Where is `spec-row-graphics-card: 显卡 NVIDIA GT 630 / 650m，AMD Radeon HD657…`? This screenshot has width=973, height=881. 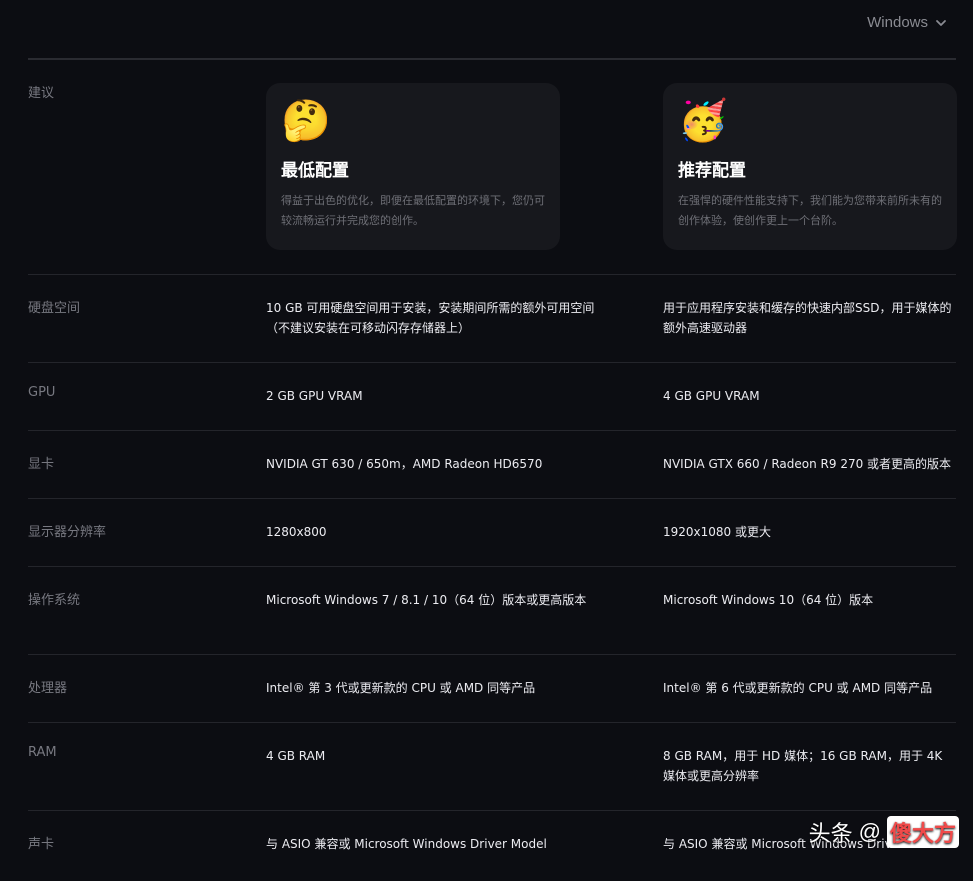 spec-row-graphics-card: 显卡 NVIDIA GT 630 / 650m，AMD Radeon HD657… is located at coordinates (492, 465).